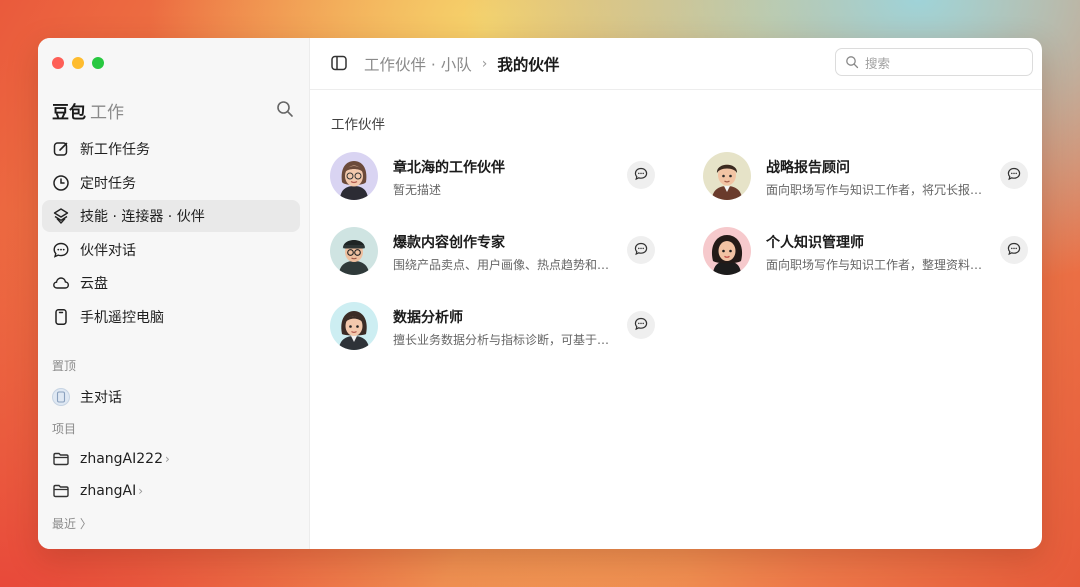 The height and width of the screenshot is (587, 1080). I want to click on nav-phone-remote: 手机遥控电脑, so click(171, 317).